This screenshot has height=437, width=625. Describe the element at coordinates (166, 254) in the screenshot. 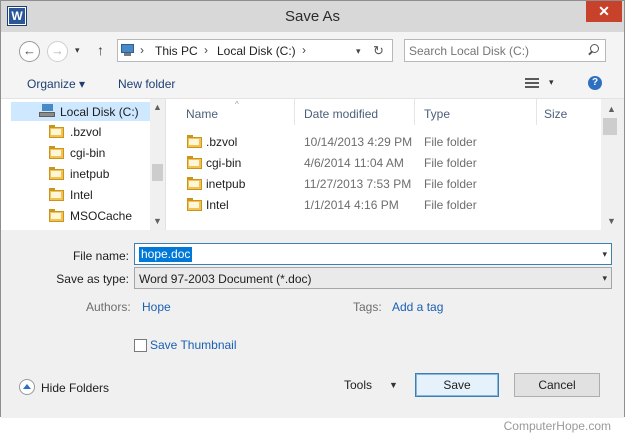

I see `file-name-value: hope.doc` at that location.